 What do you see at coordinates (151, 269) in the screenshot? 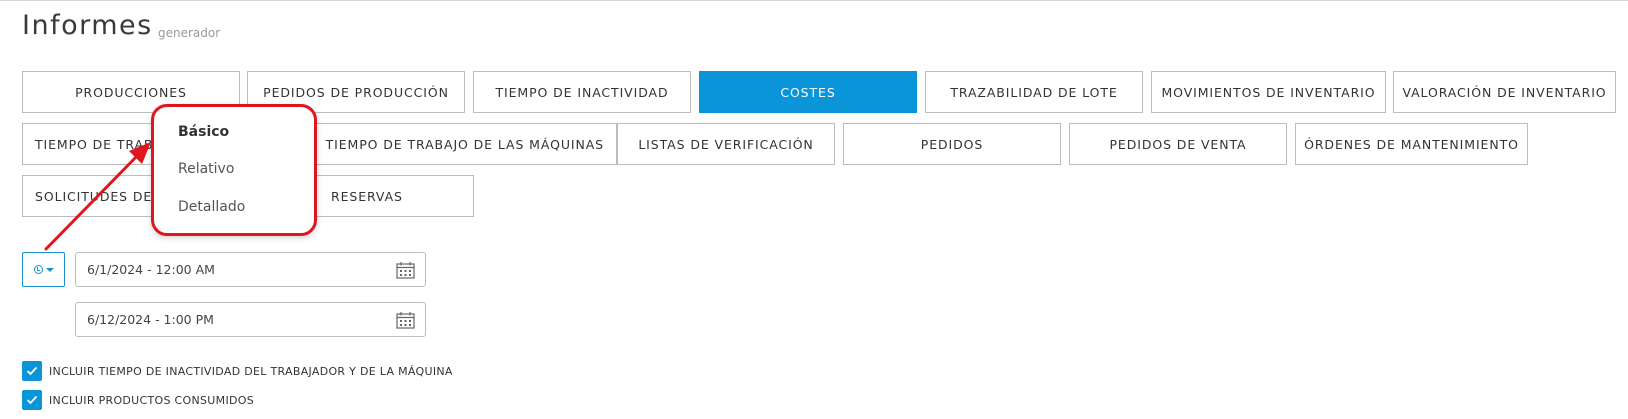
I see `start-date-value: 6/1/2024 - 12:00 AM` at bounding box center [151, 269].